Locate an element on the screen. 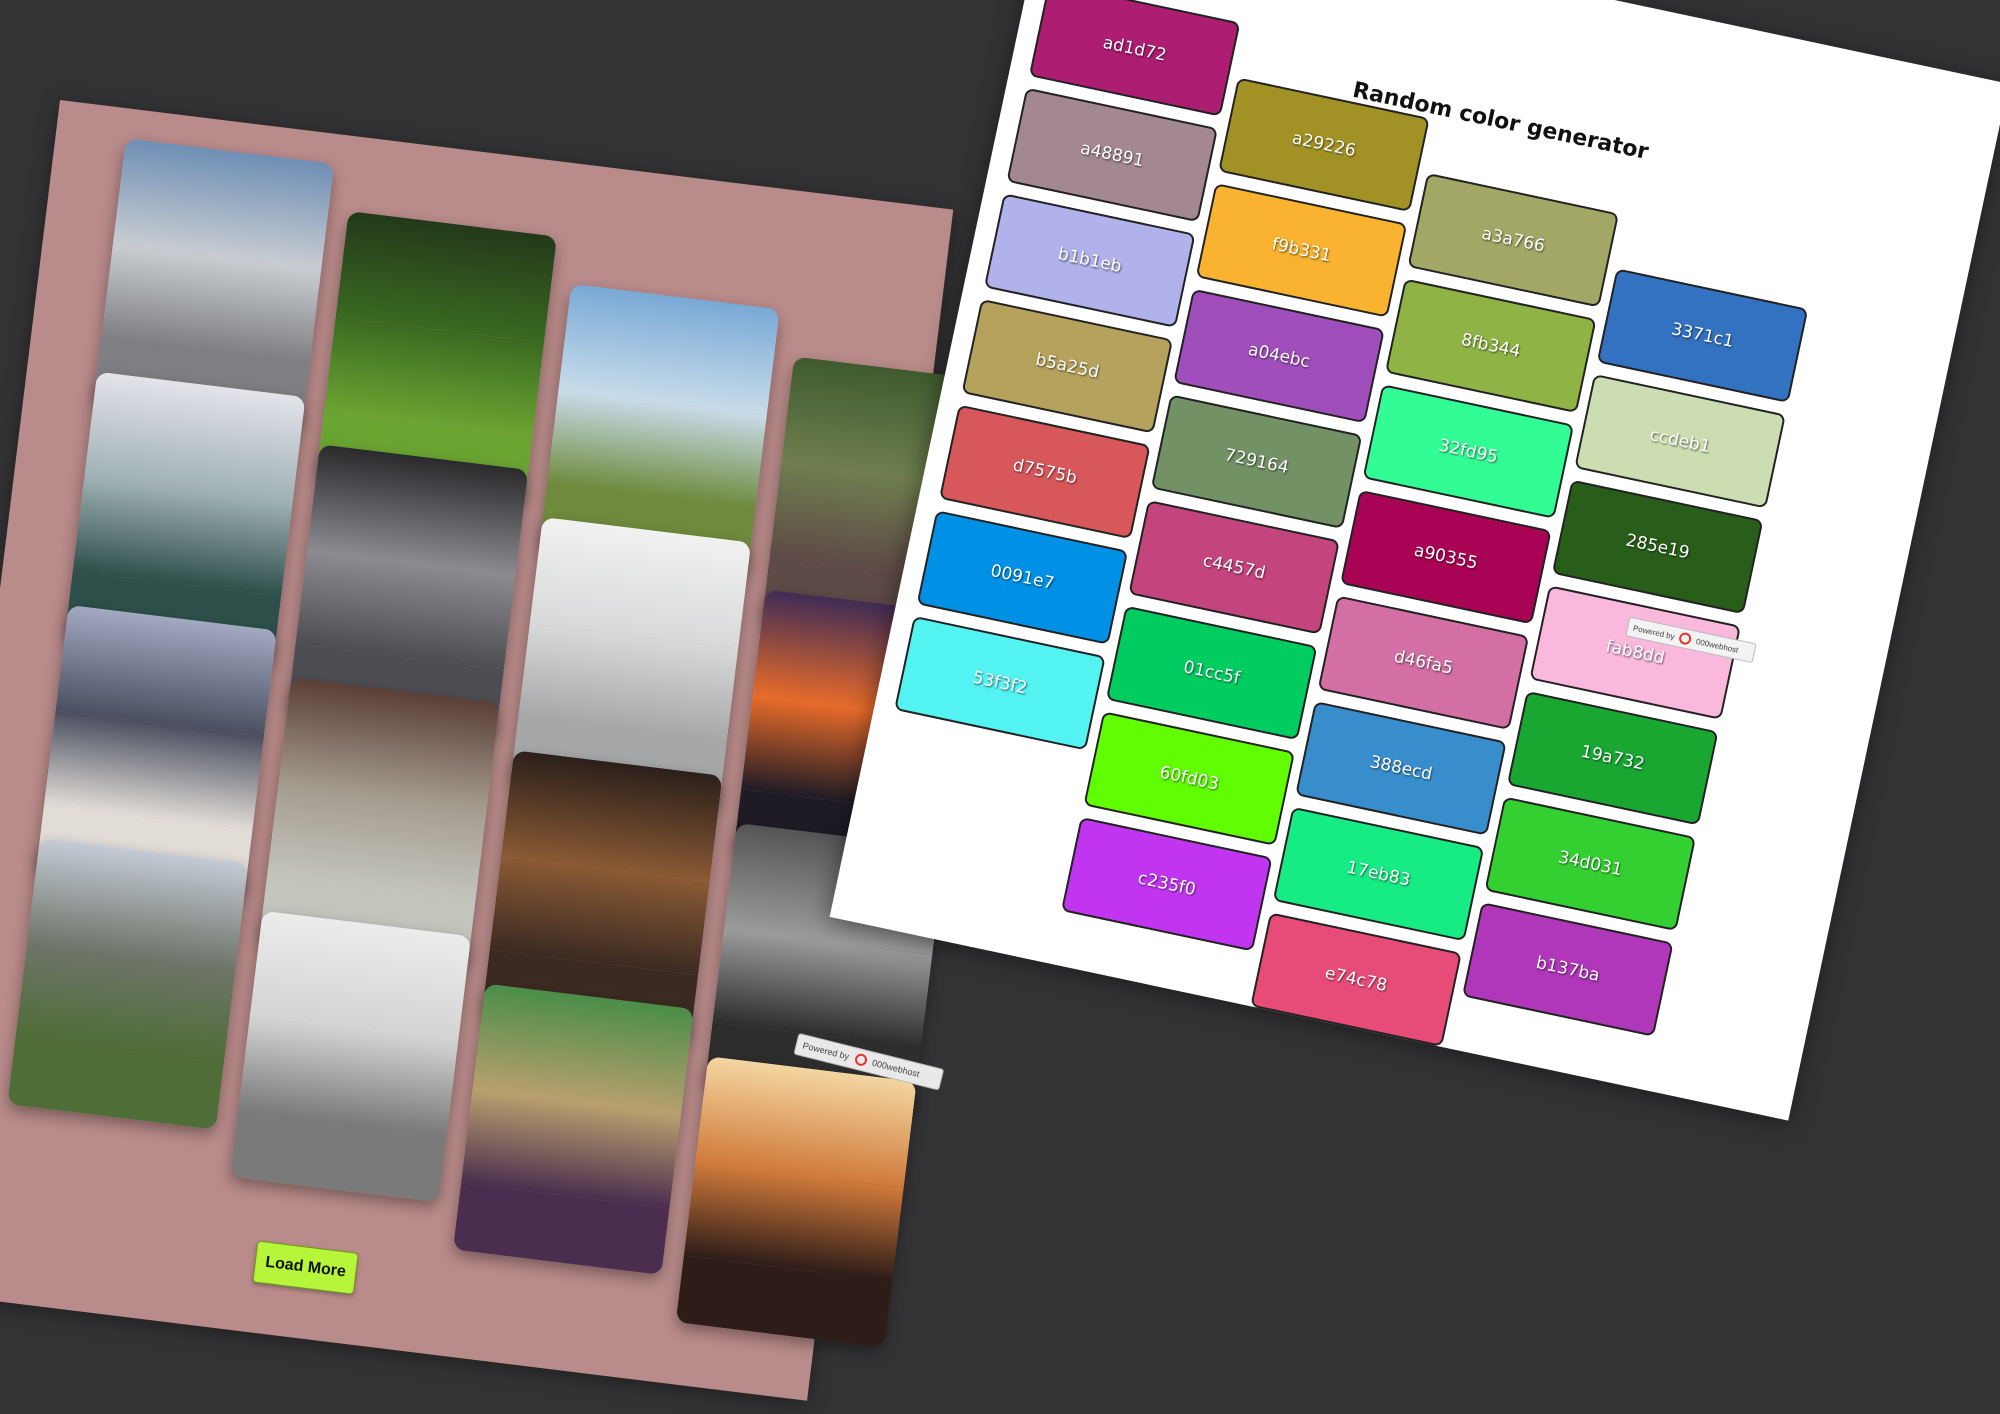 The width and height of the screenshot is (2000, 1414). swatch-hex-label: a29226 is located at coordinates (1324, 145).